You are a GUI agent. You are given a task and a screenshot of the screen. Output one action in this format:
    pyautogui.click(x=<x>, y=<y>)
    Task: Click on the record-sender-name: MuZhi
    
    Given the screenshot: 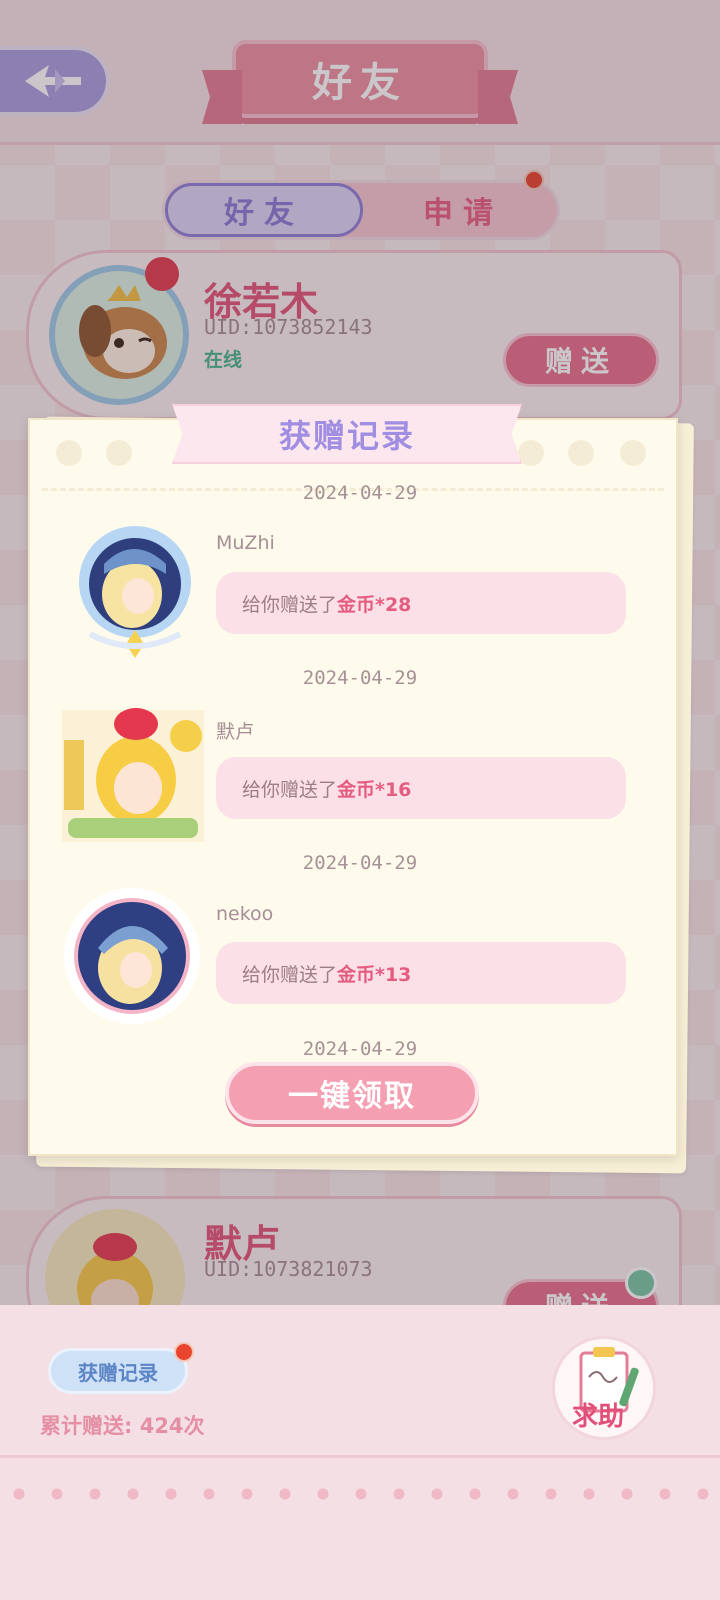 What is the action you would take?
    pyautogui.click(x=245, y=543)
    